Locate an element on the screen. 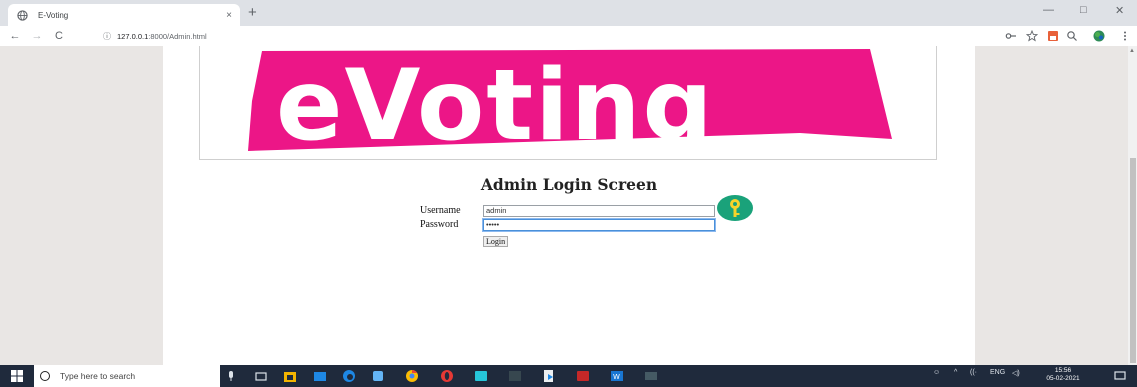  password-label: Password is located at coordinates (439, 224).